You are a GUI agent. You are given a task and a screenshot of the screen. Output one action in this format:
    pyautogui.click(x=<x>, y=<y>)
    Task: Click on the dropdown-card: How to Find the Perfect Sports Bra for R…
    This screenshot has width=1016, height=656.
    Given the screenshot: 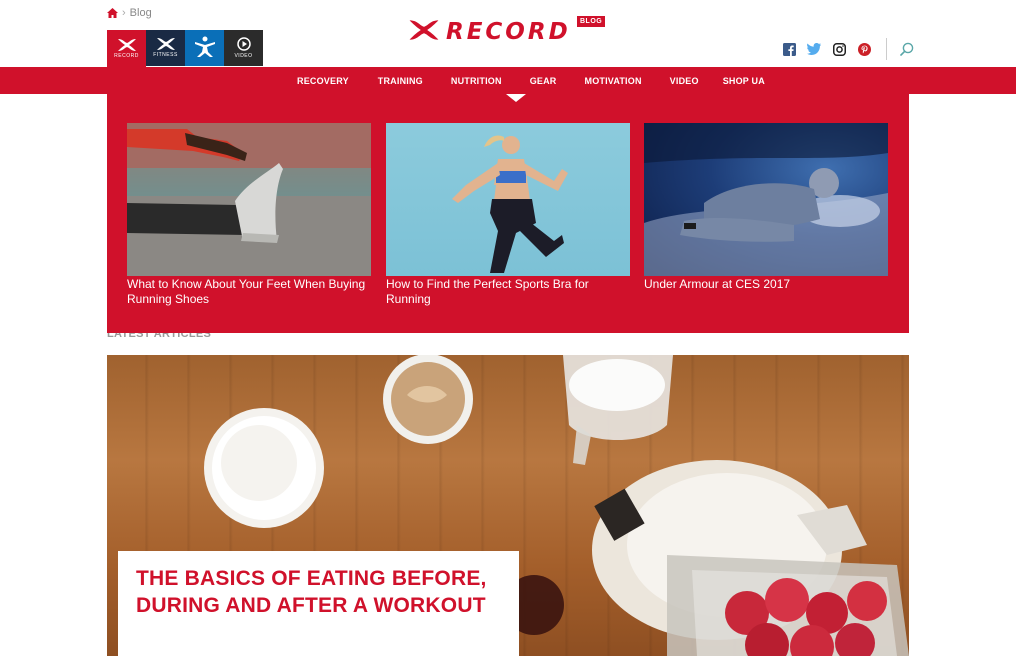 What is the action you would take?
    pyautogui.click(x=508, y=215)
    